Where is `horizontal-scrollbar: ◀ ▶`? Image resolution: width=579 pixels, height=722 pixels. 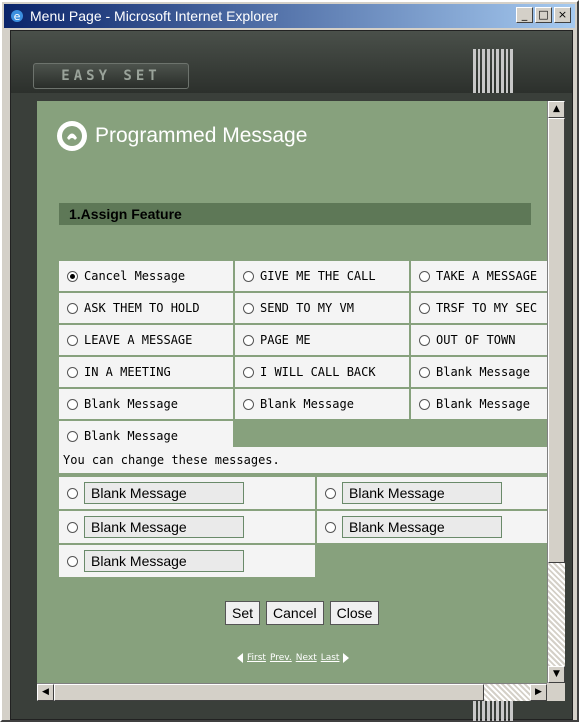 horizontal-scrollbar: ◀ ▶ is located at coordinates (292, 692).